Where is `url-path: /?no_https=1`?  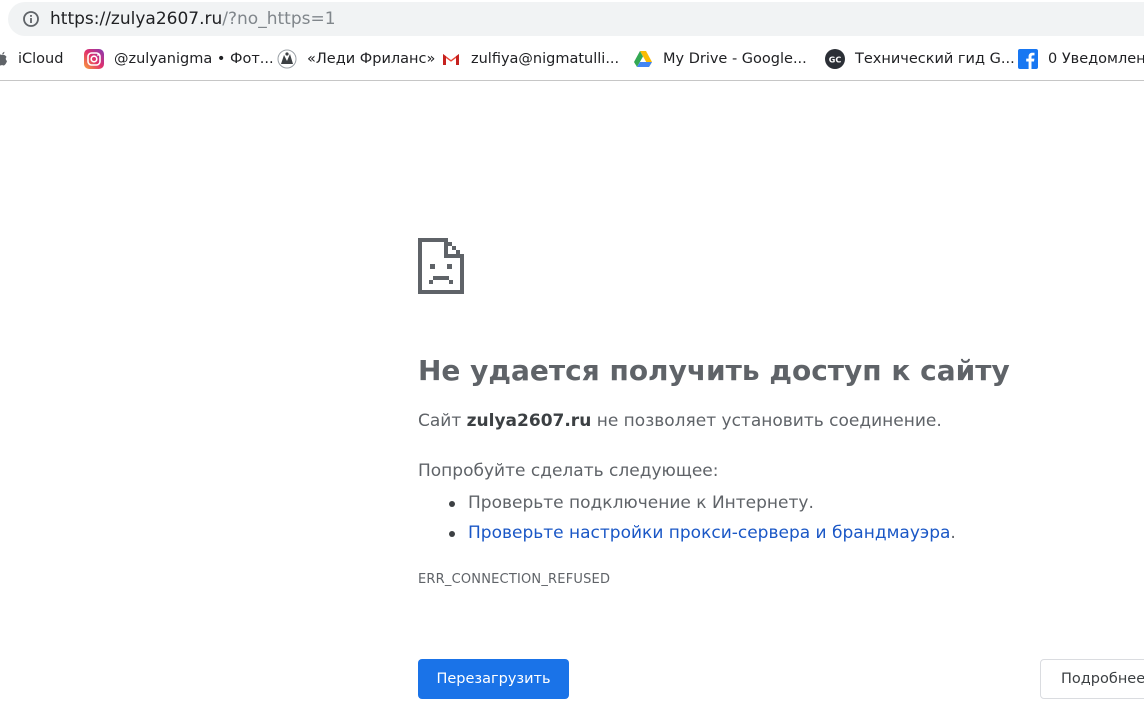
url-path: /?no_https=1 is located at coordinates (279, 19).